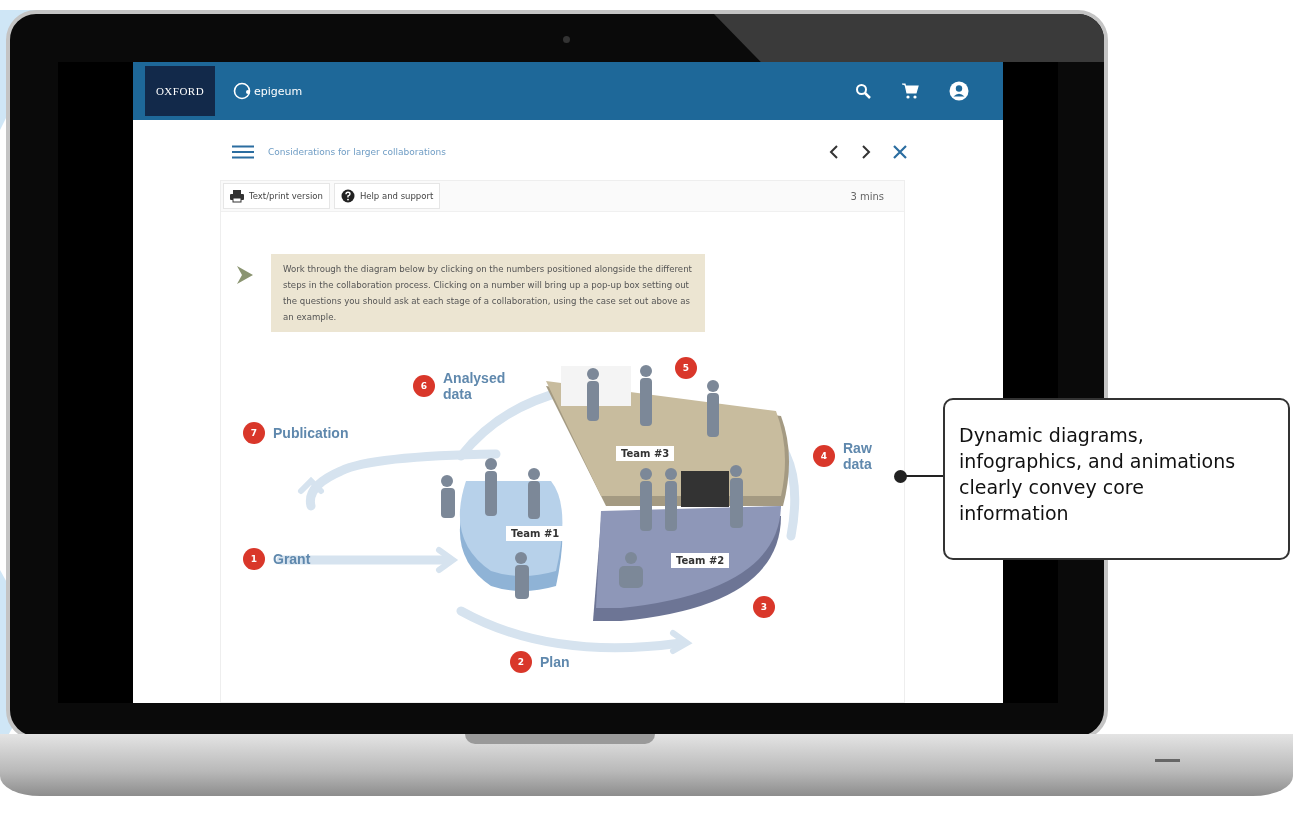 The width and height of the screenshot is (1293, 823). Describe the element at coordinates (357, 152) in the screenshot. I see `page-title: Considerations for larger collaborations` at that location.